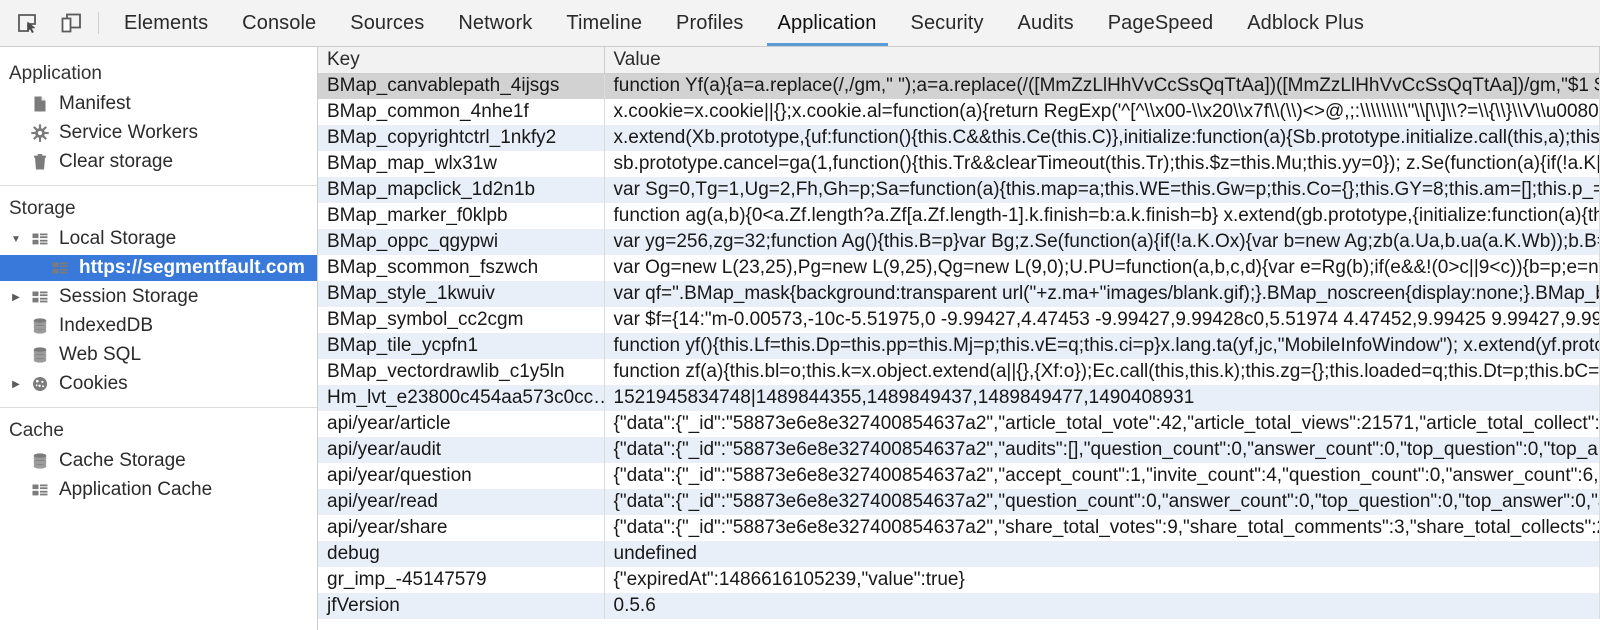 The image size is (1600, 630). Describe the element at coordinates (461, 190) in the screenshot. I see `cell-key: BMap_mapclick_1d2n1b` at that location.